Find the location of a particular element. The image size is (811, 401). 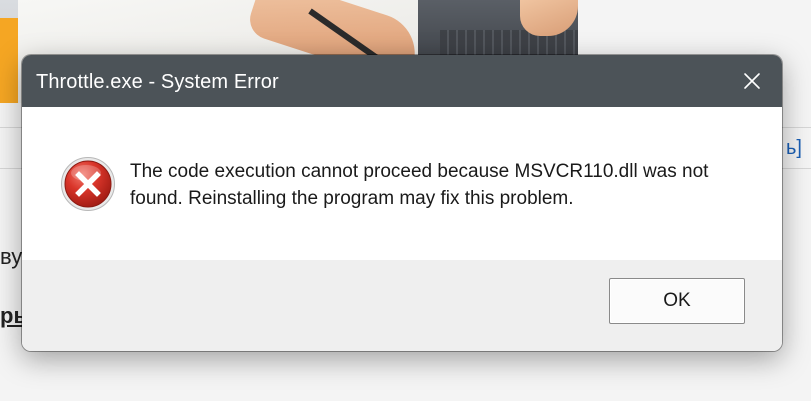

dialog-title: Throttle.exe - System Error is located at coordinates (157, 82).